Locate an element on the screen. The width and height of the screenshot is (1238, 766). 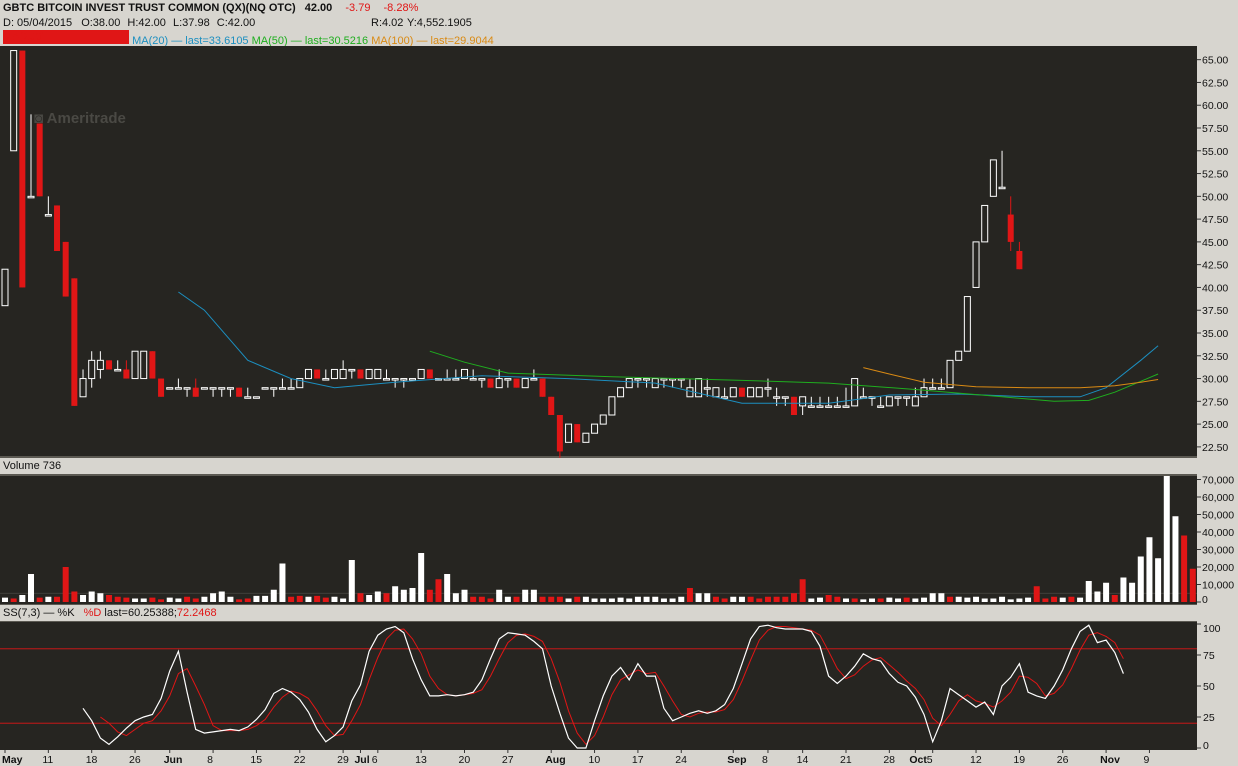
date-tick-label: Jul is located at coordinates (361, 760).